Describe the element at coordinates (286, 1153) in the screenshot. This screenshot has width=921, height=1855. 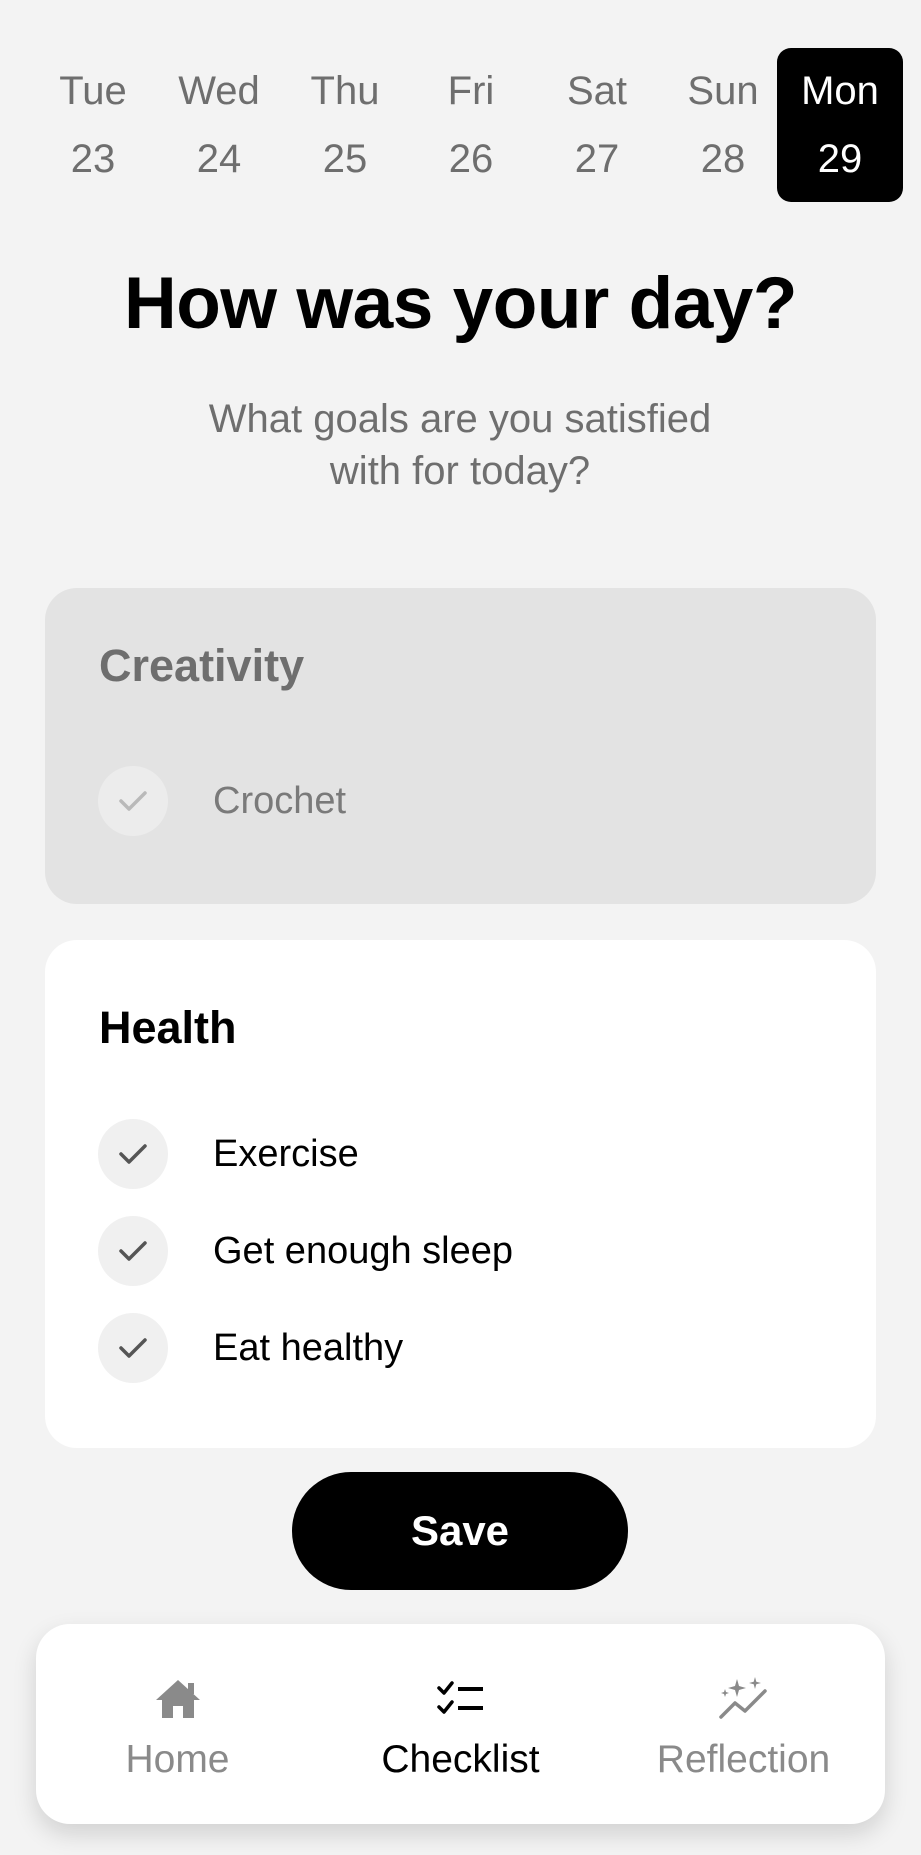
I see `goal-label: Exercise` at that location.